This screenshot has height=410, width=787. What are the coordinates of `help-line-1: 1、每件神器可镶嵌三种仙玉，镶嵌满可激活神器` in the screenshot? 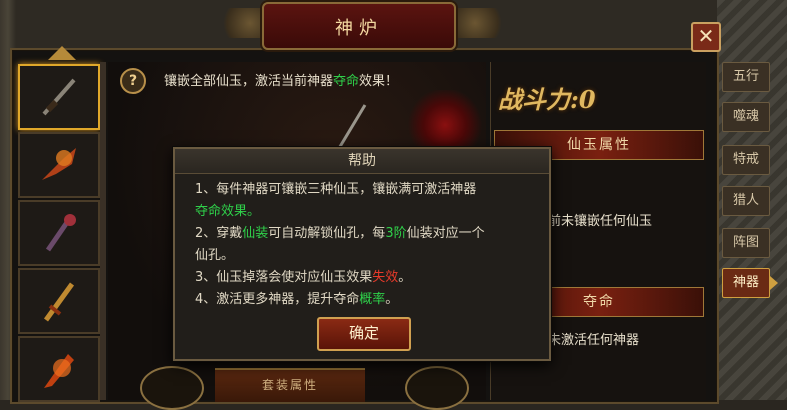 It's located at (336, 189).